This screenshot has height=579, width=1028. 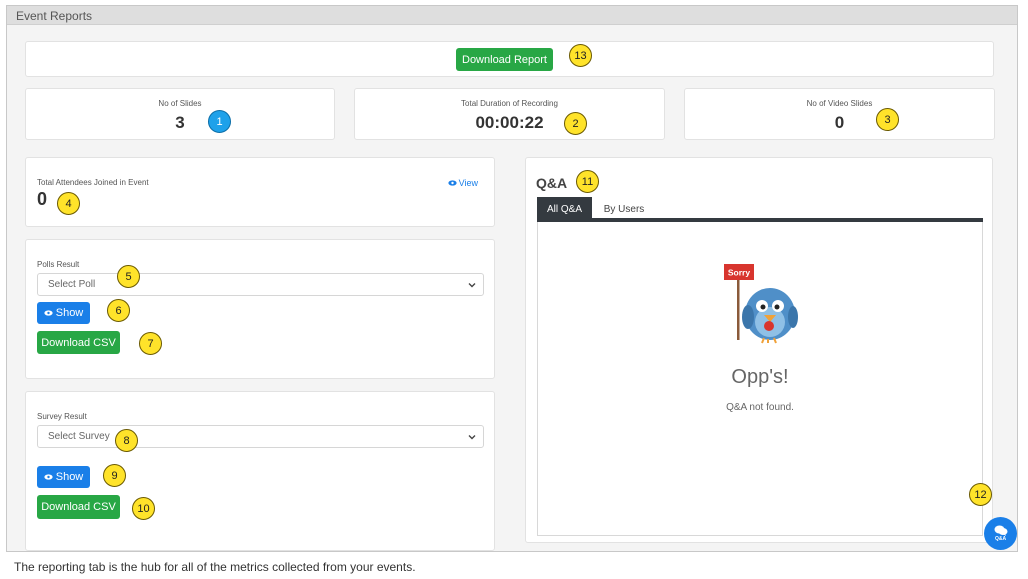 What do you see at coordinates (509, 122) in the screenshot?
I see `stat-value: 00:00:22` at bounding box center [509, 122].